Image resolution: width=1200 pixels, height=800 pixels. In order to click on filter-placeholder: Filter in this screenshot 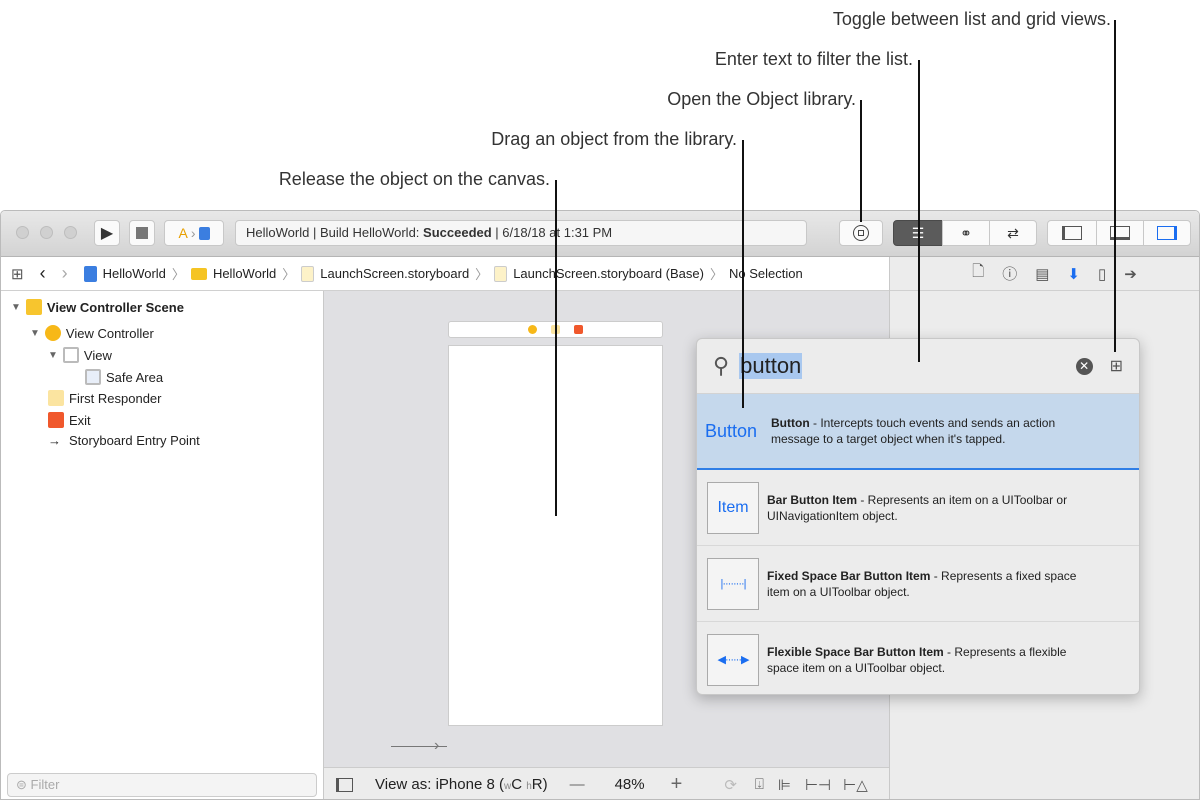, I will do `click(45, 784)`.